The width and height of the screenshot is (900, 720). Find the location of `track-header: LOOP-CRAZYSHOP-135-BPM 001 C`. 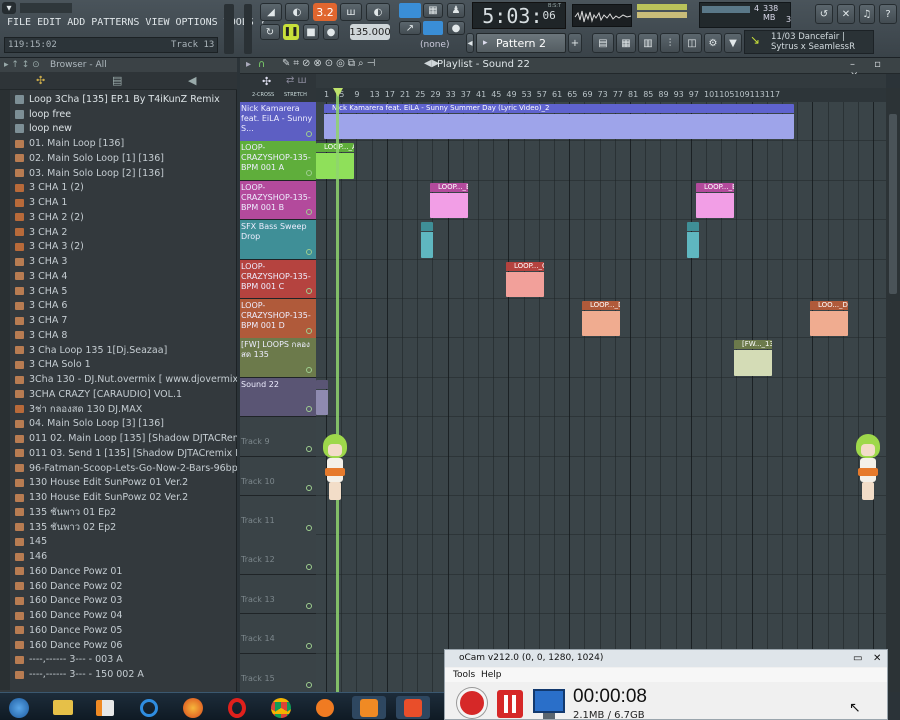

track-header: LOOP-CRAZYSHOP-135-BPM 001 C is located at coordinates (278, 279).